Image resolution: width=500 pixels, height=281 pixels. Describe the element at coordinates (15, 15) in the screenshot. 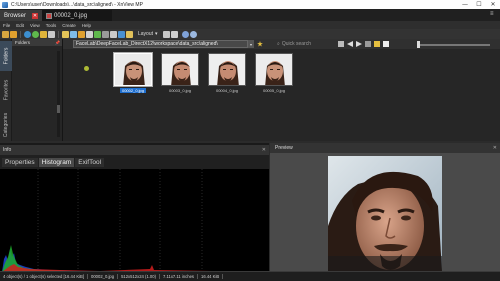

I see `tab-browser-label: Browser` at that location.